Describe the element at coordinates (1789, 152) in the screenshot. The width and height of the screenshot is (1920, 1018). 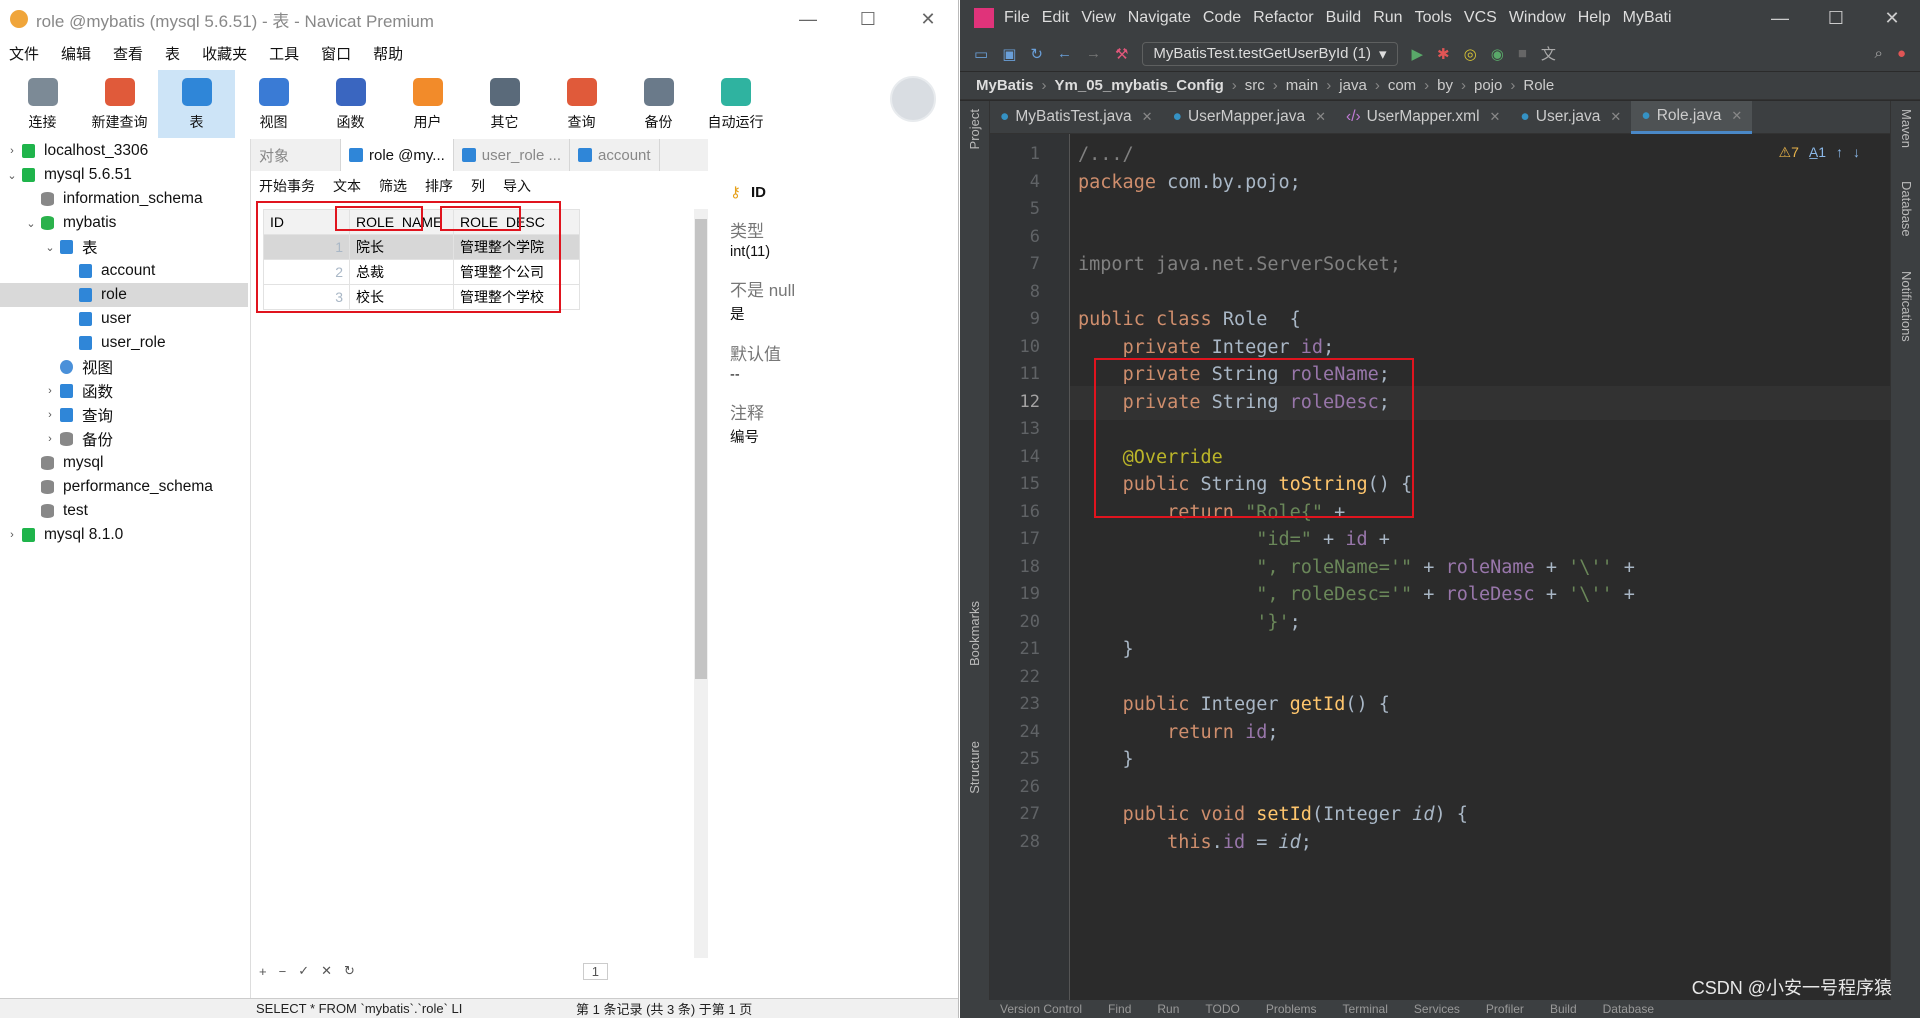
I see `warning-count: ⚠7` at that location.